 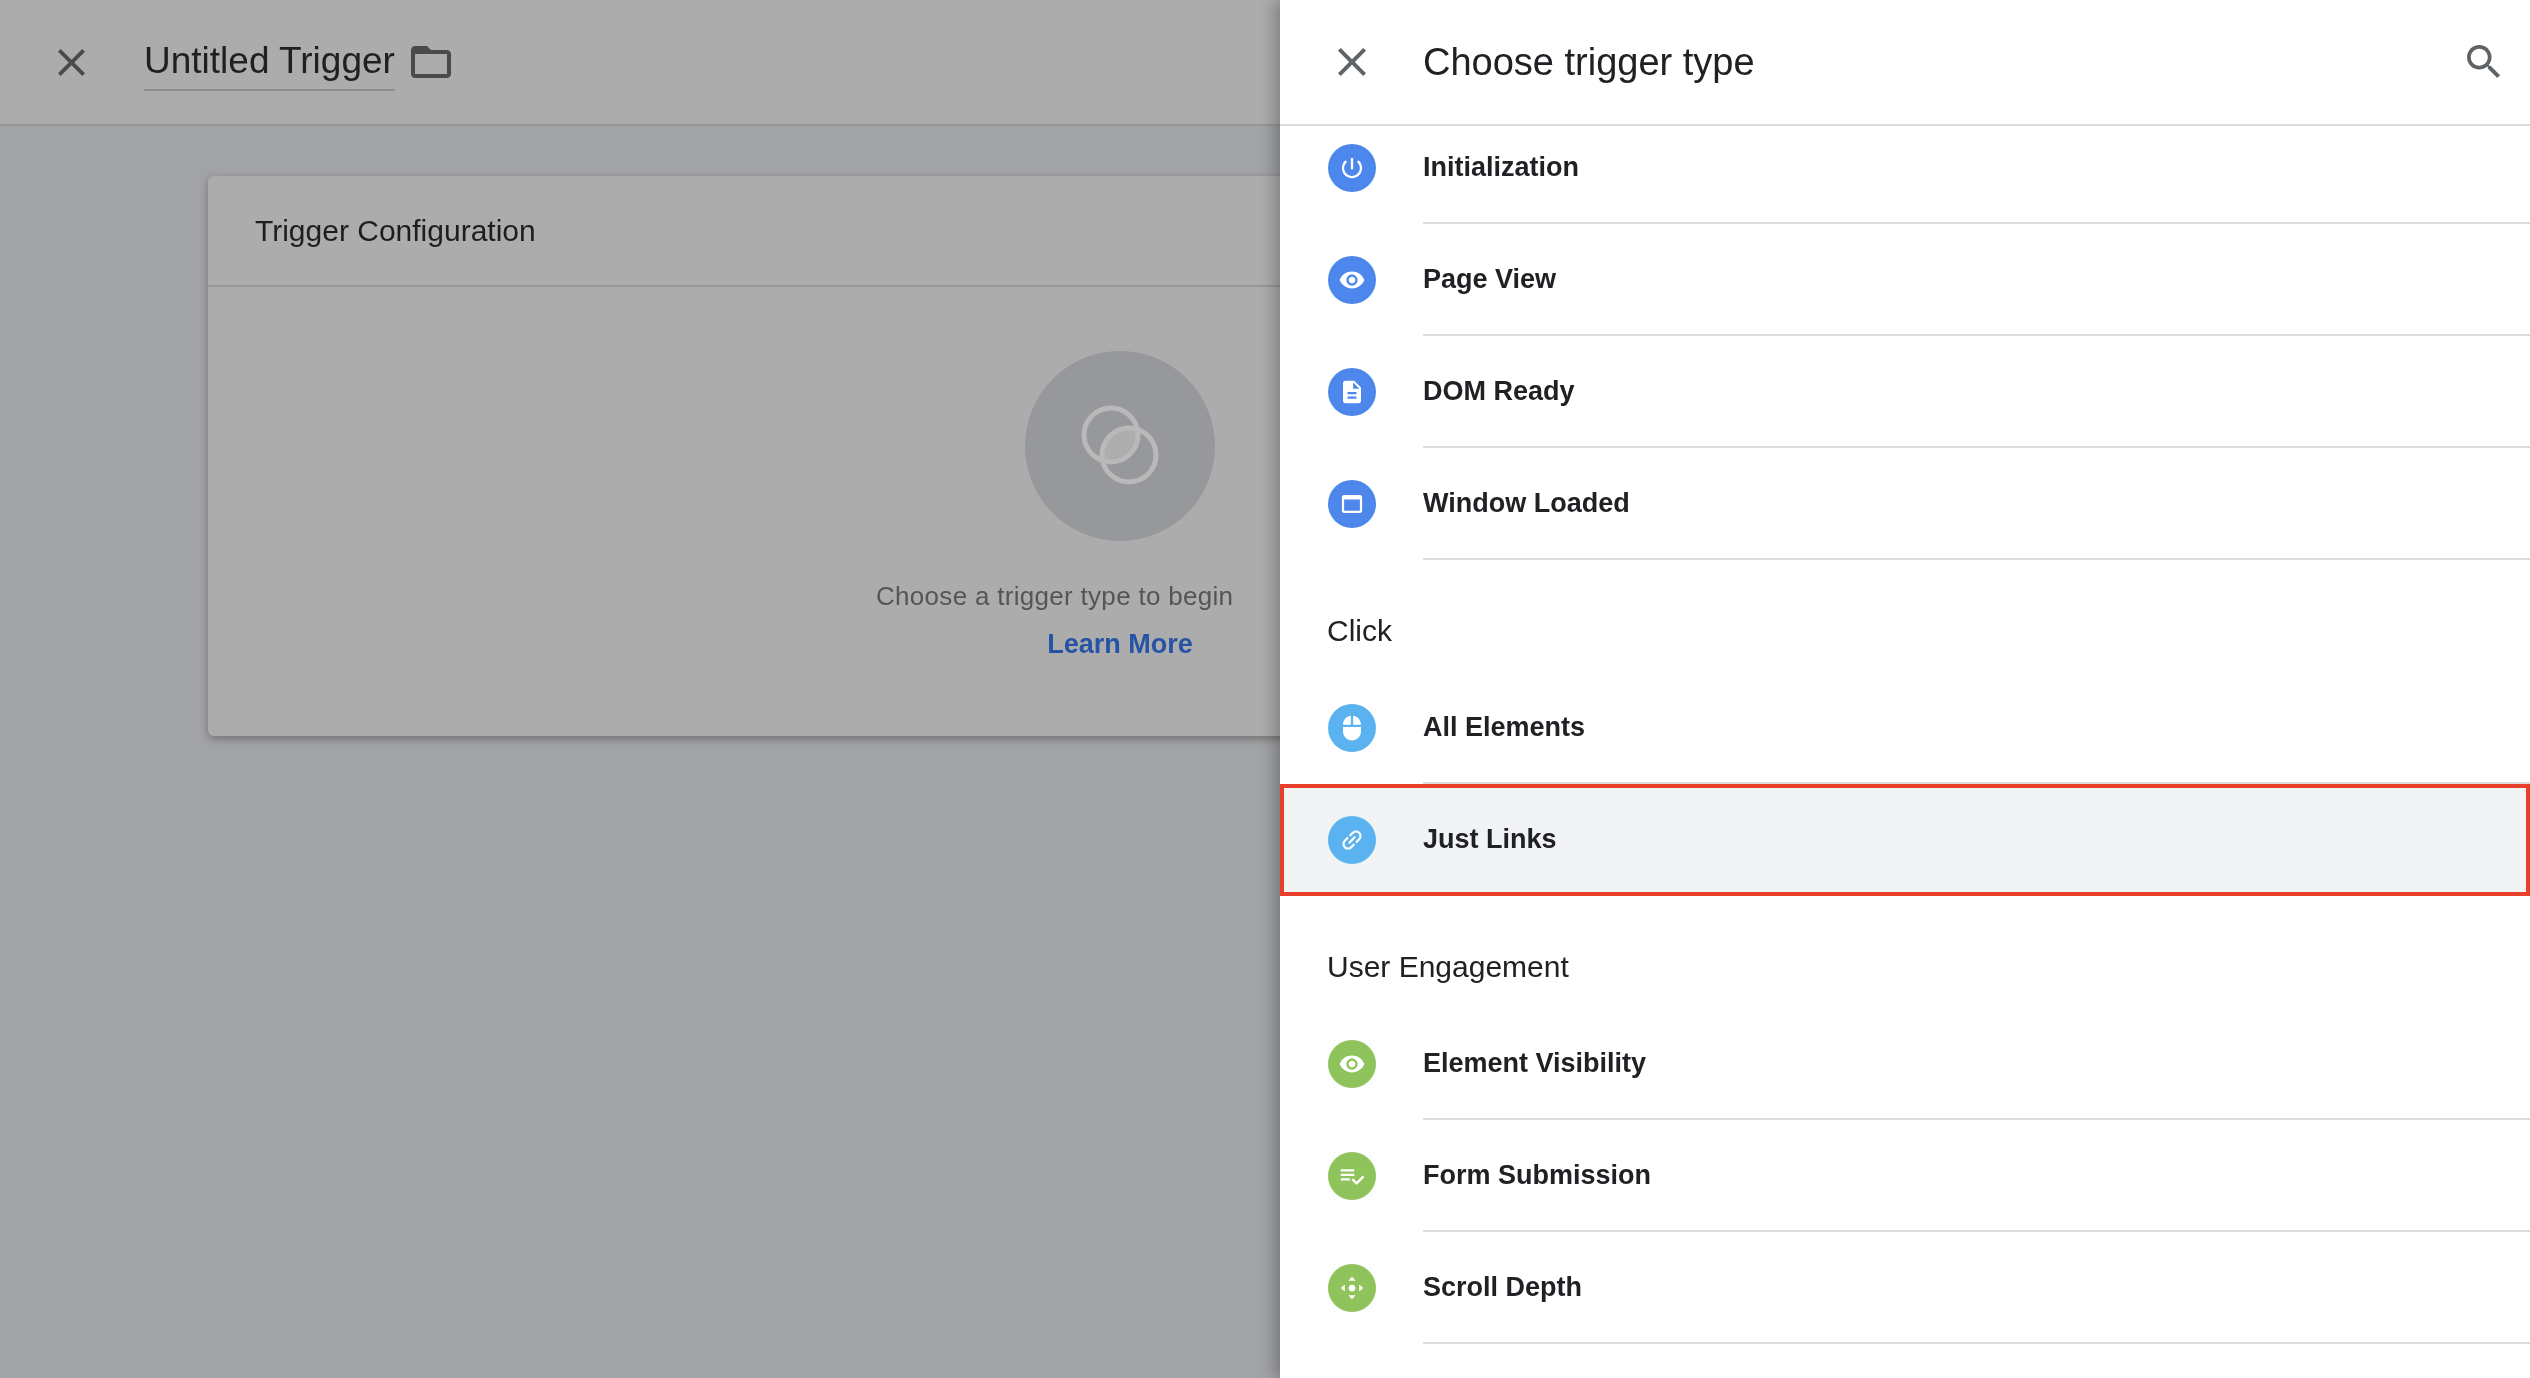 What do you see at coordinates (1448, 967) in the screenshot?
I see `section-heading: User Engagement` at bounding box center [1448, 967].